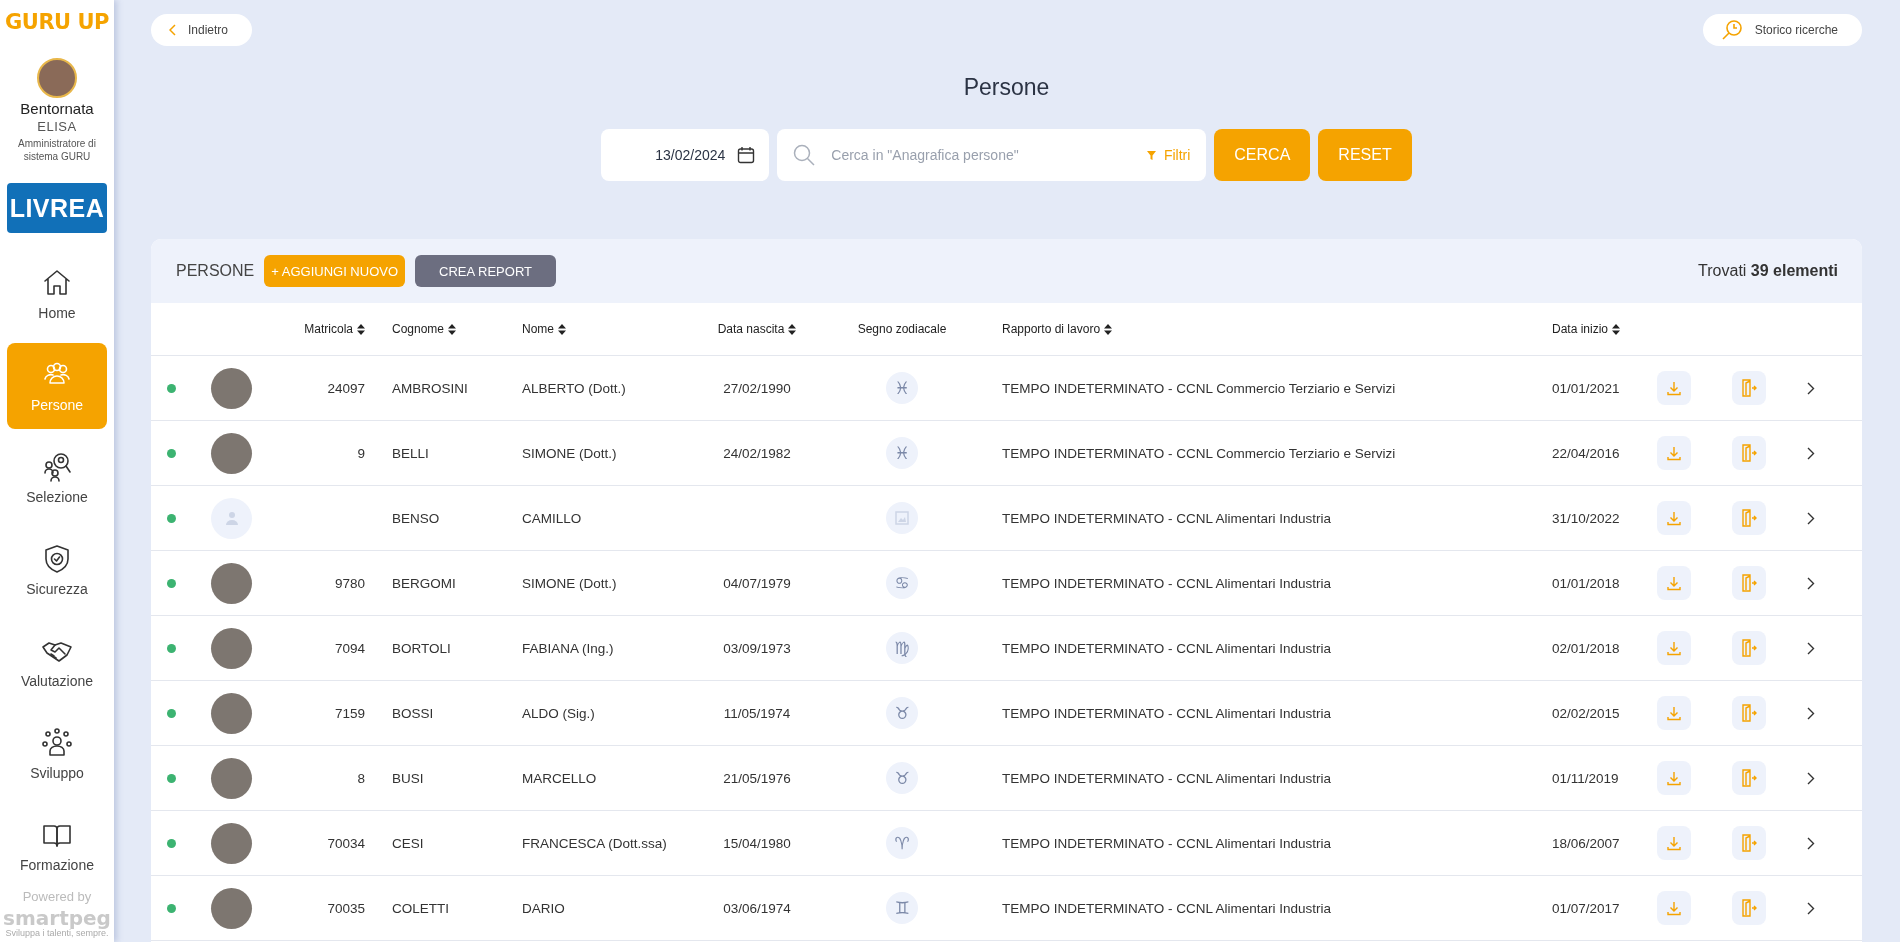  Describe the element at coordinates (757, 778) in the screenshot. I see `table-cell: 21/05/1976` at that location.